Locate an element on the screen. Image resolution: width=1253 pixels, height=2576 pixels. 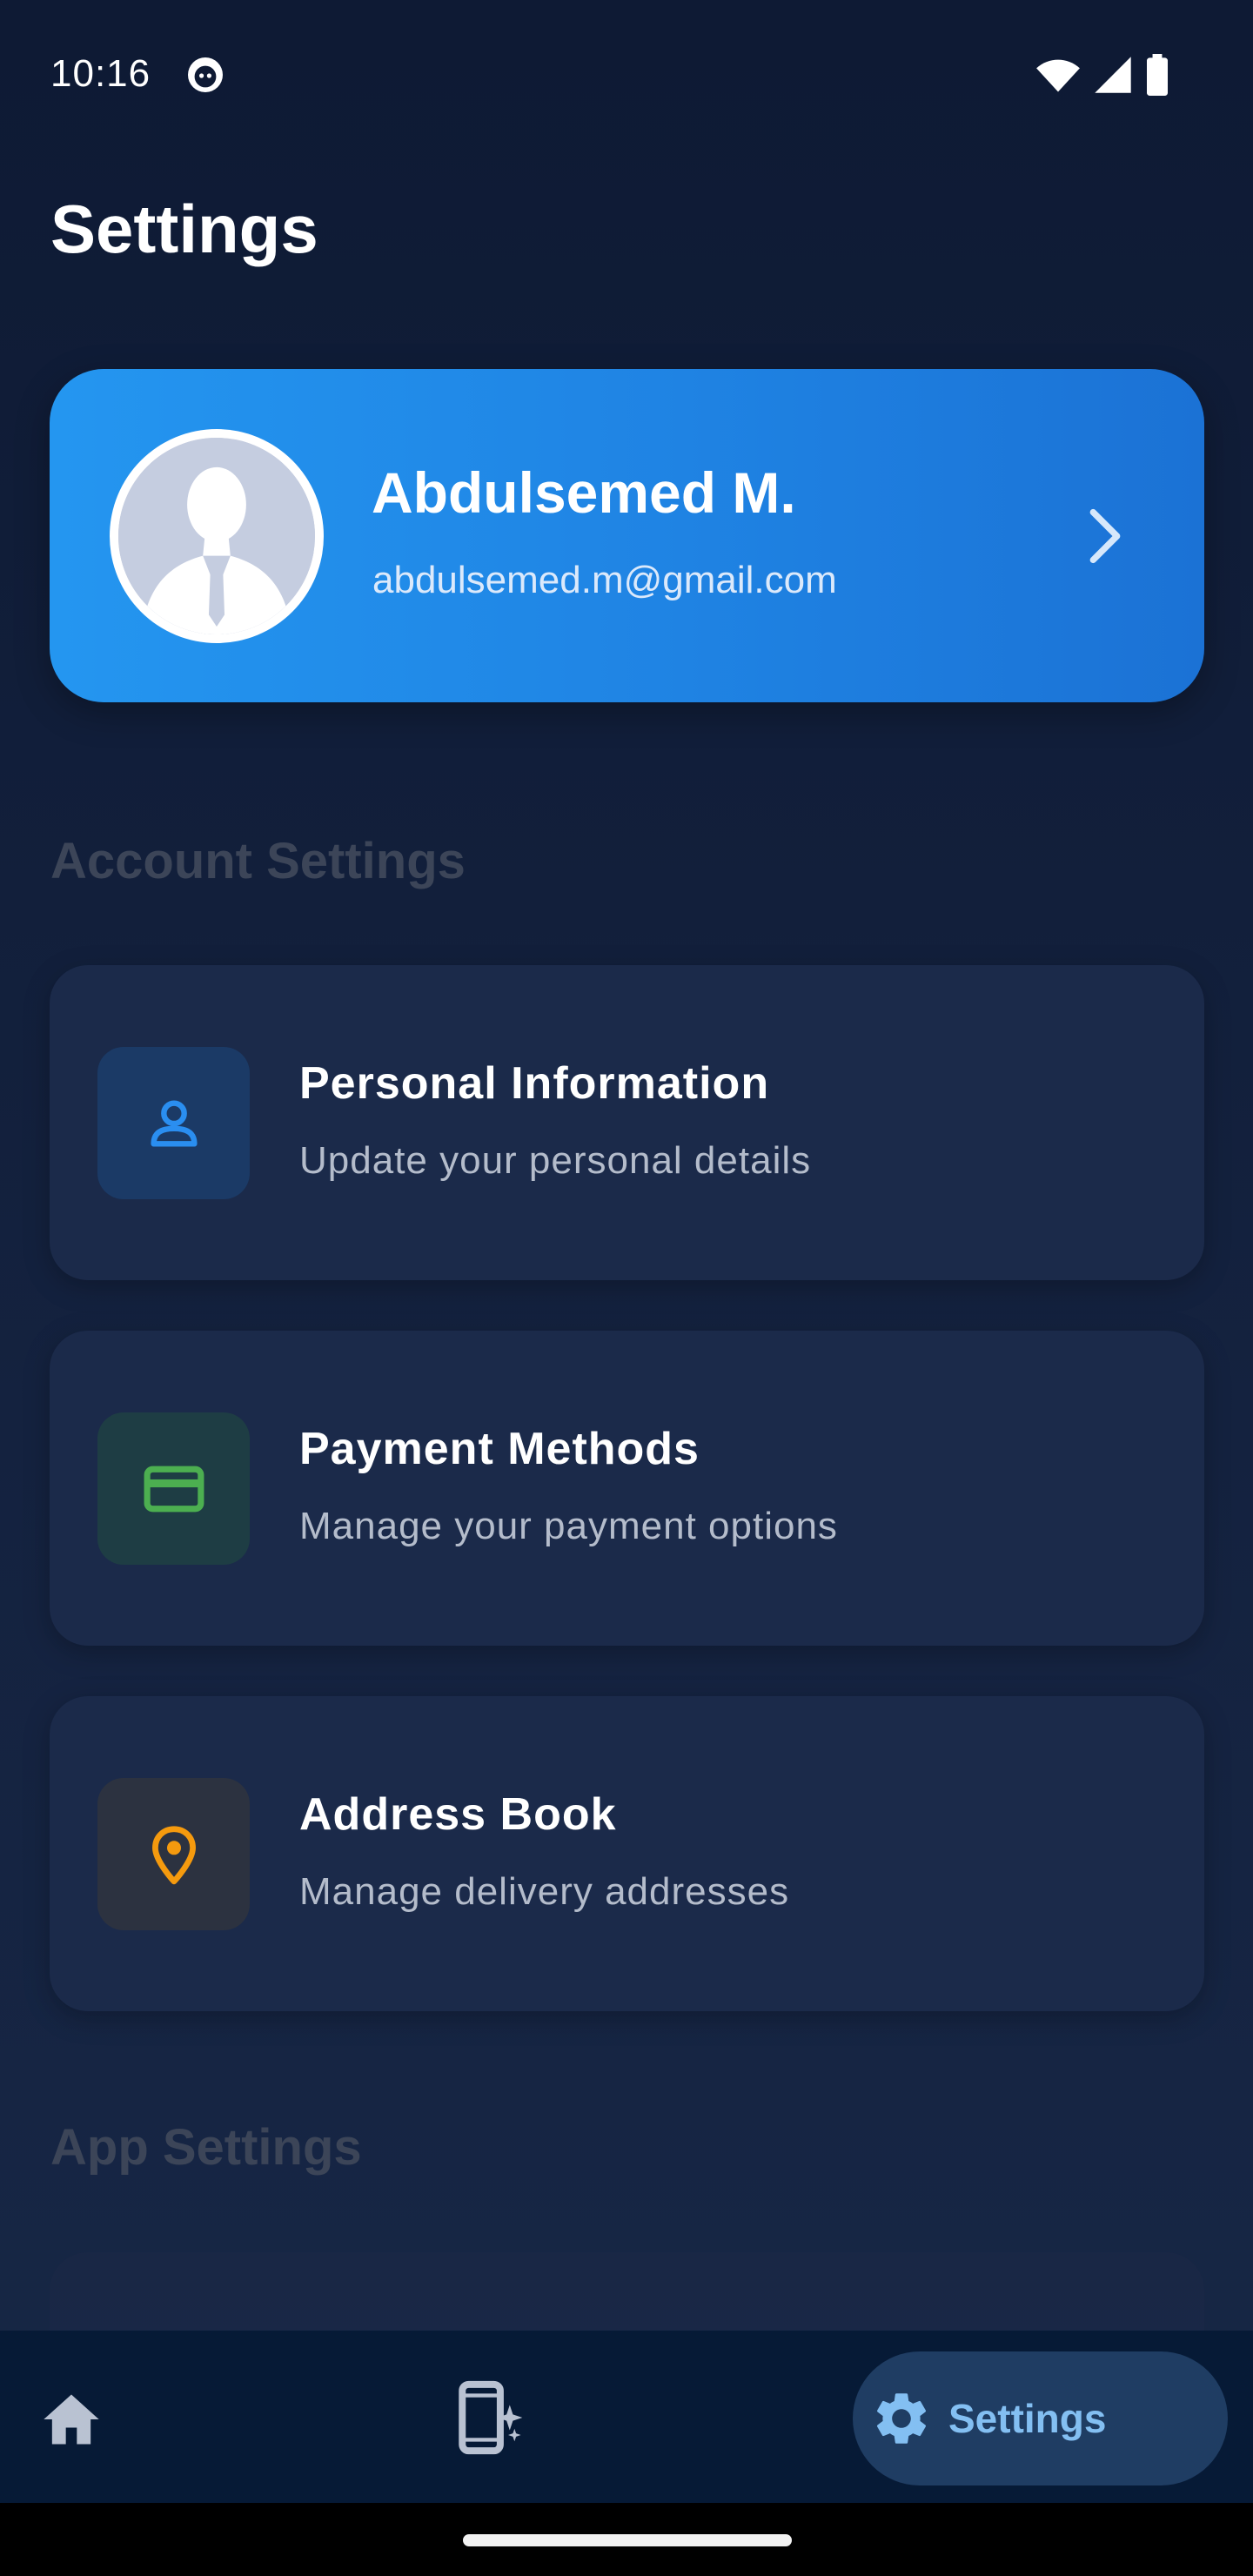
item-title: Payment Methods is located at coordinates (499, 1449).